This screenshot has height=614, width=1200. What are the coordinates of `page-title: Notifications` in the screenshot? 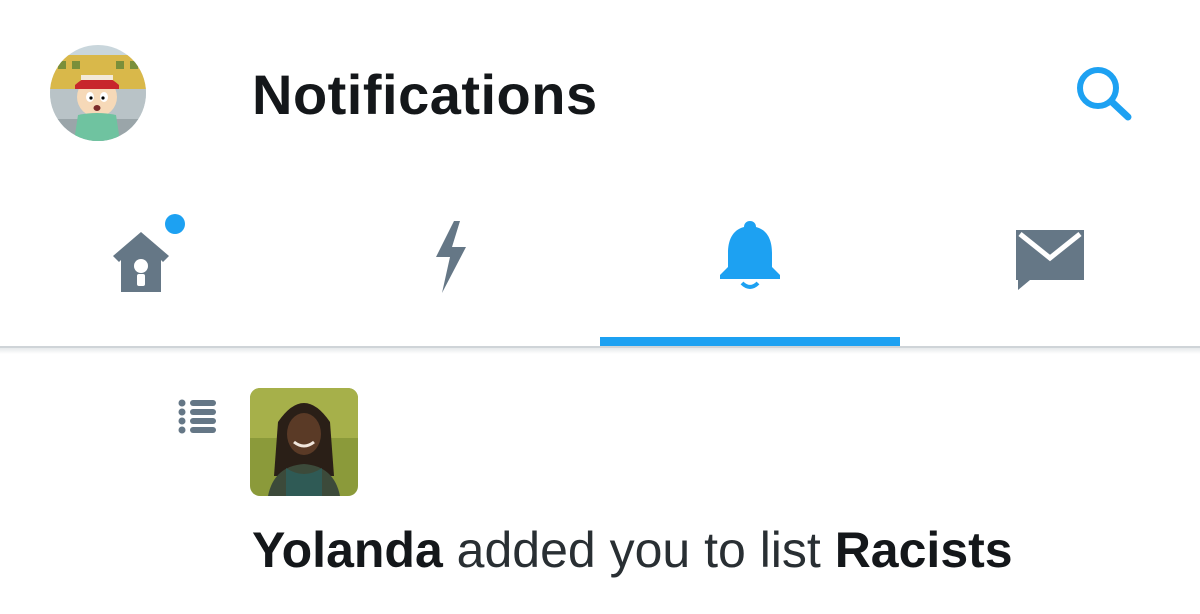 It's located at (425, 94).